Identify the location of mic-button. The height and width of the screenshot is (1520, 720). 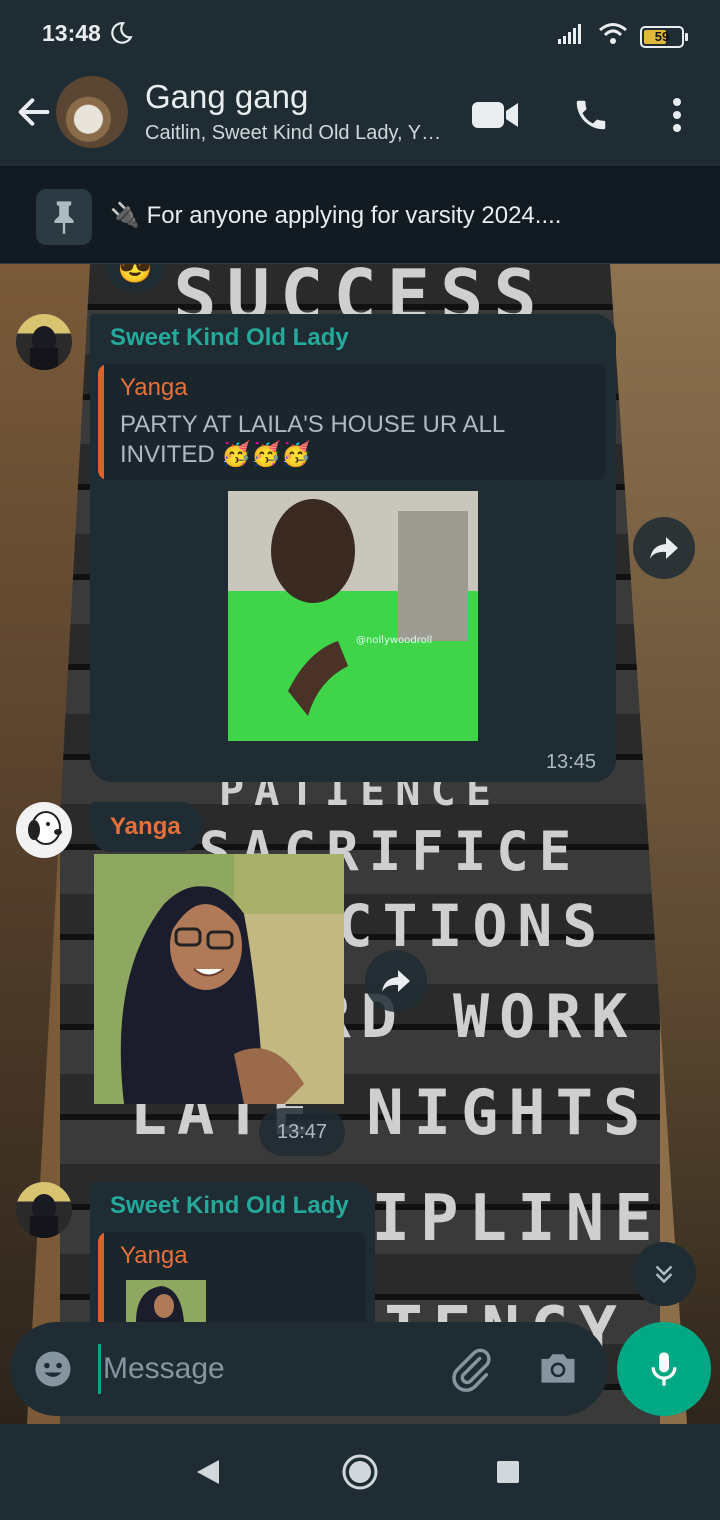
(664, 1369).